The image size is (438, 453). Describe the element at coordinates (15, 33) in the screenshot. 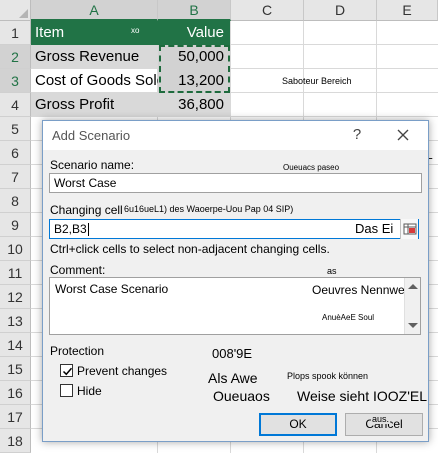

I see `row-header-1: 1` at that location.